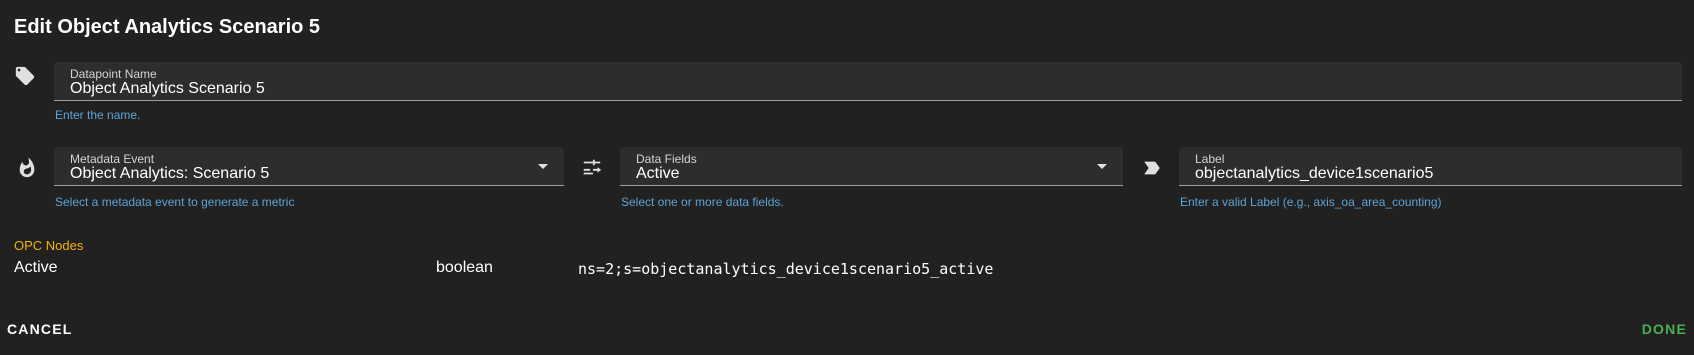 This screenshot has height=355, width=1694. What do you see at coordinates (167, 27) in the screenshot?
I see `dialog-title: Edit Object Analytics Scenario 5` at bounding box center [167, 27].